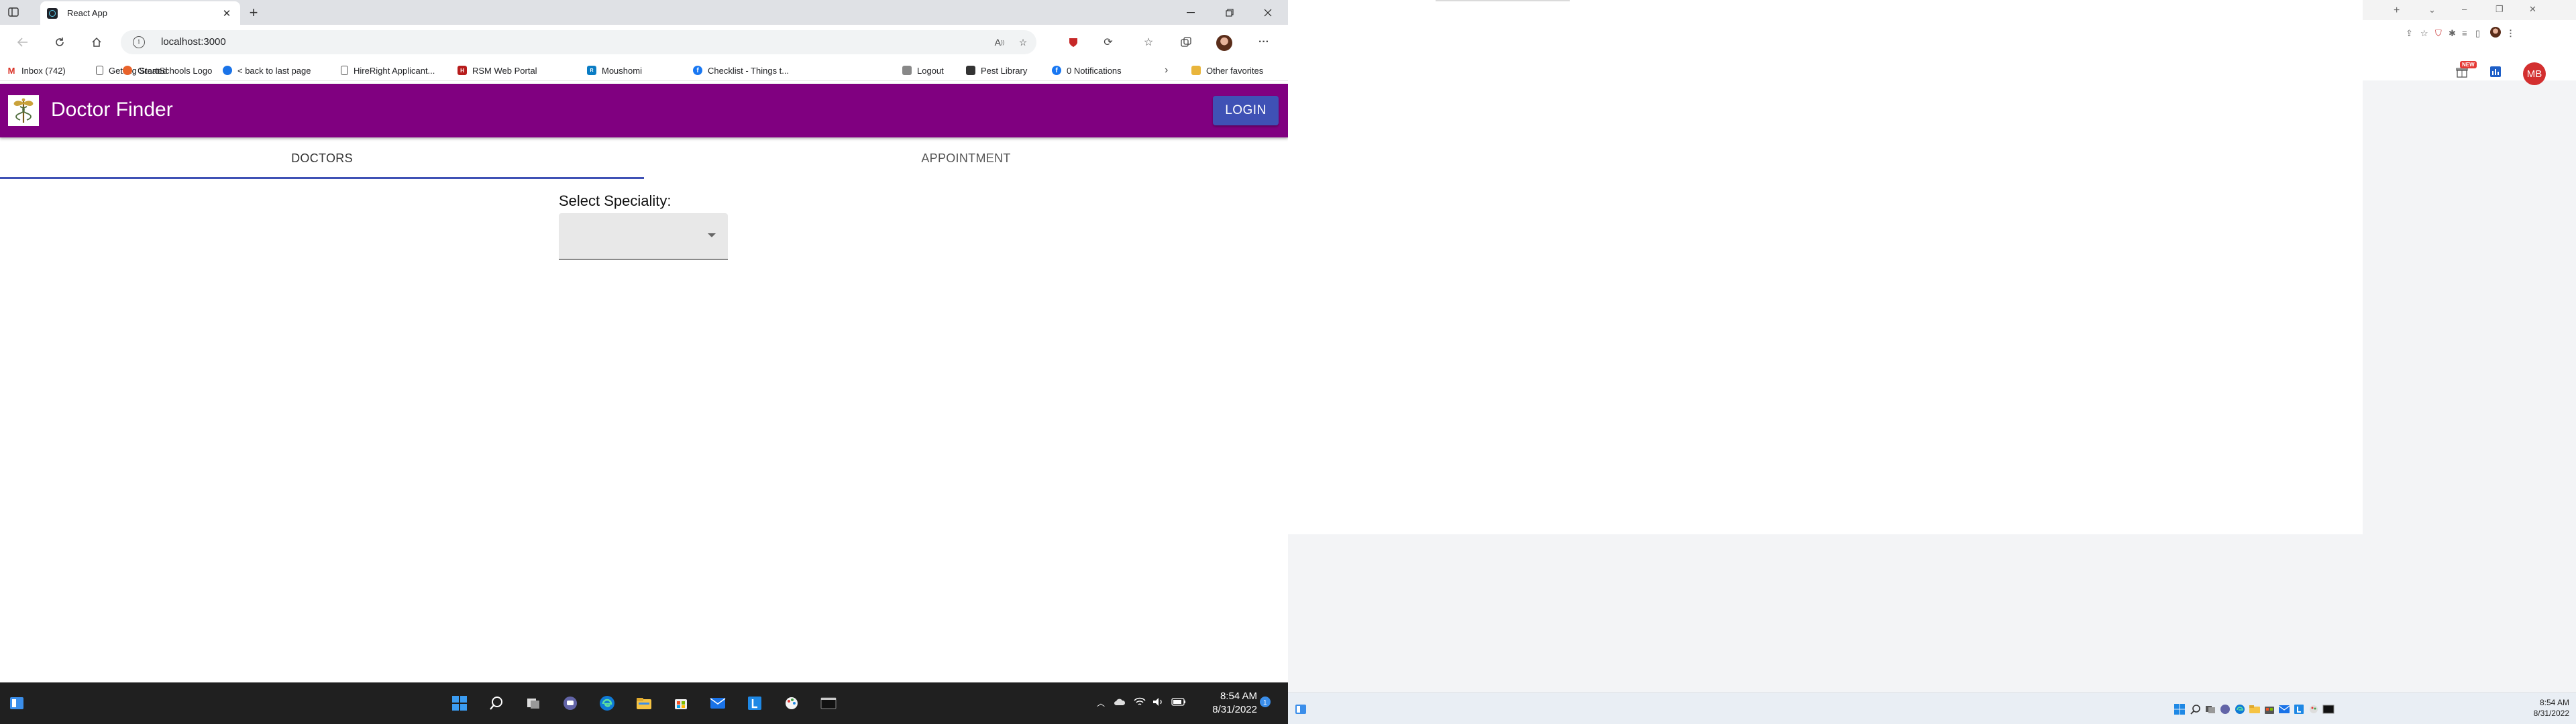  What do you see at coordinates (2495, 71) in the screenshot?
I see `bar-chart-icon` at bounding box center [2495, 71].